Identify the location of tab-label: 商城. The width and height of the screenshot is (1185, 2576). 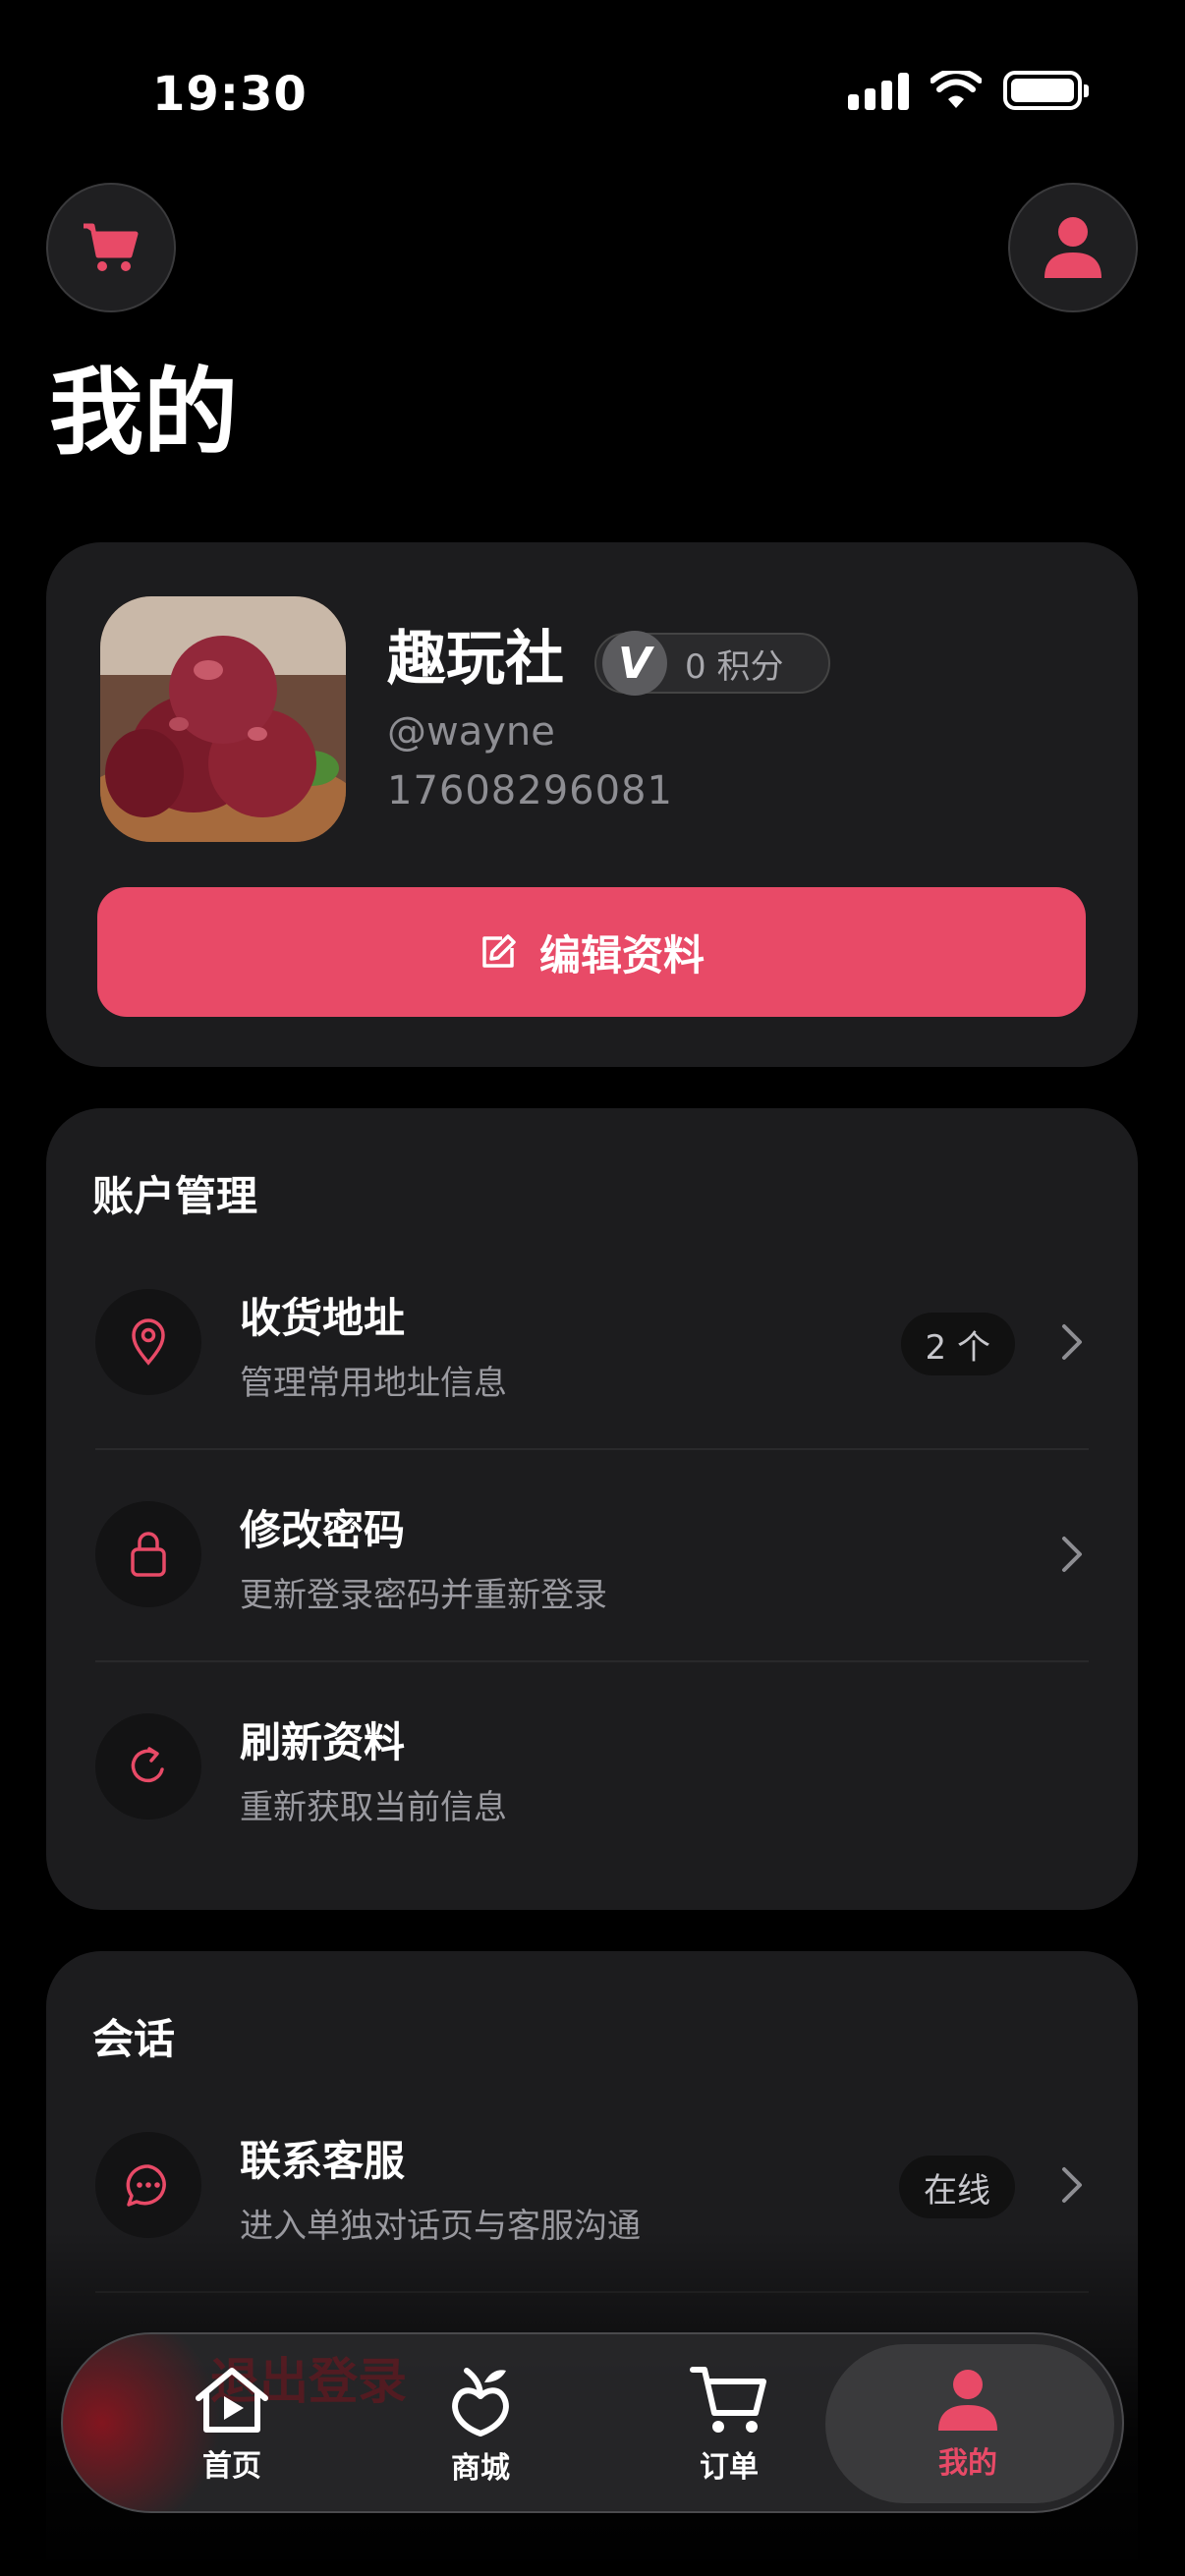
(481, 2468).